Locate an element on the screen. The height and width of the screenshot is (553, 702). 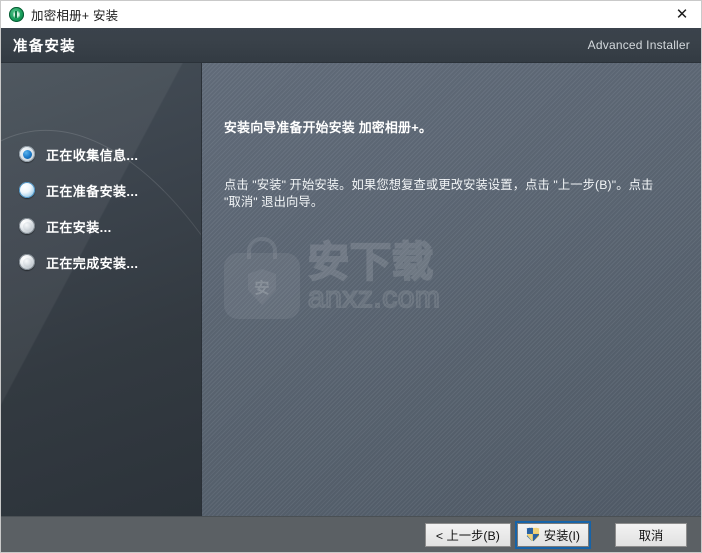
watermark-text: 安下载 anxz.com is located at coordinates (374, 276).